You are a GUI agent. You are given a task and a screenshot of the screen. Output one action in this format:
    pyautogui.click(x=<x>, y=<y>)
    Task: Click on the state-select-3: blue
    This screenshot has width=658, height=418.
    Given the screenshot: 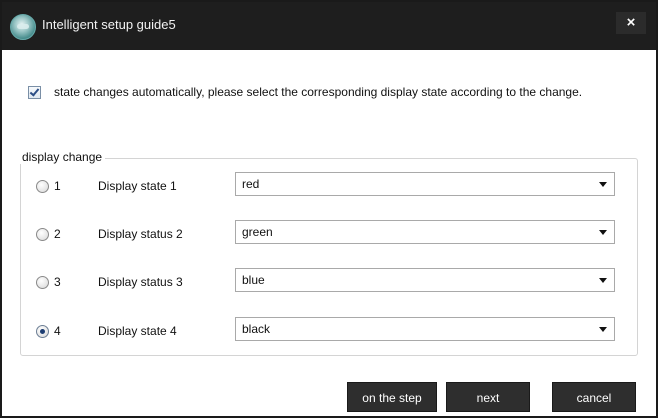 What is the action you would take?
    pyautogui.click(x=425, y=280)
    